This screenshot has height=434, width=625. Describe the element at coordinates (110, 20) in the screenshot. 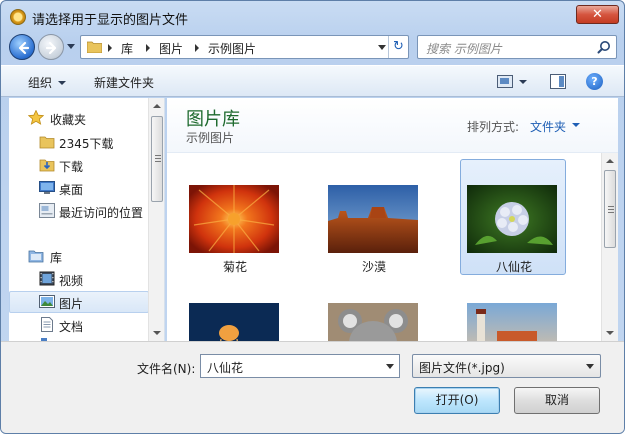

I see `window-title: 请选择用于显示的图片文件` at that location.